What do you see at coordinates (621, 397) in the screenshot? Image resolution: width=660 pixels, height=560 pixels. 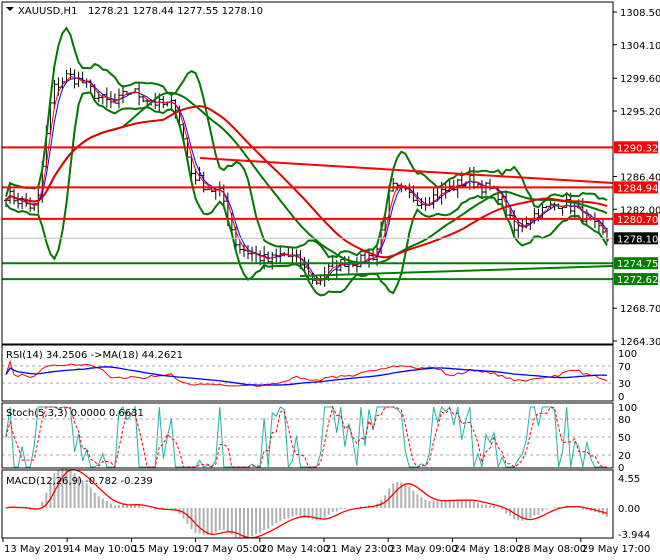 I see `rsi-tick: 0` at bounding box center [621, 397].